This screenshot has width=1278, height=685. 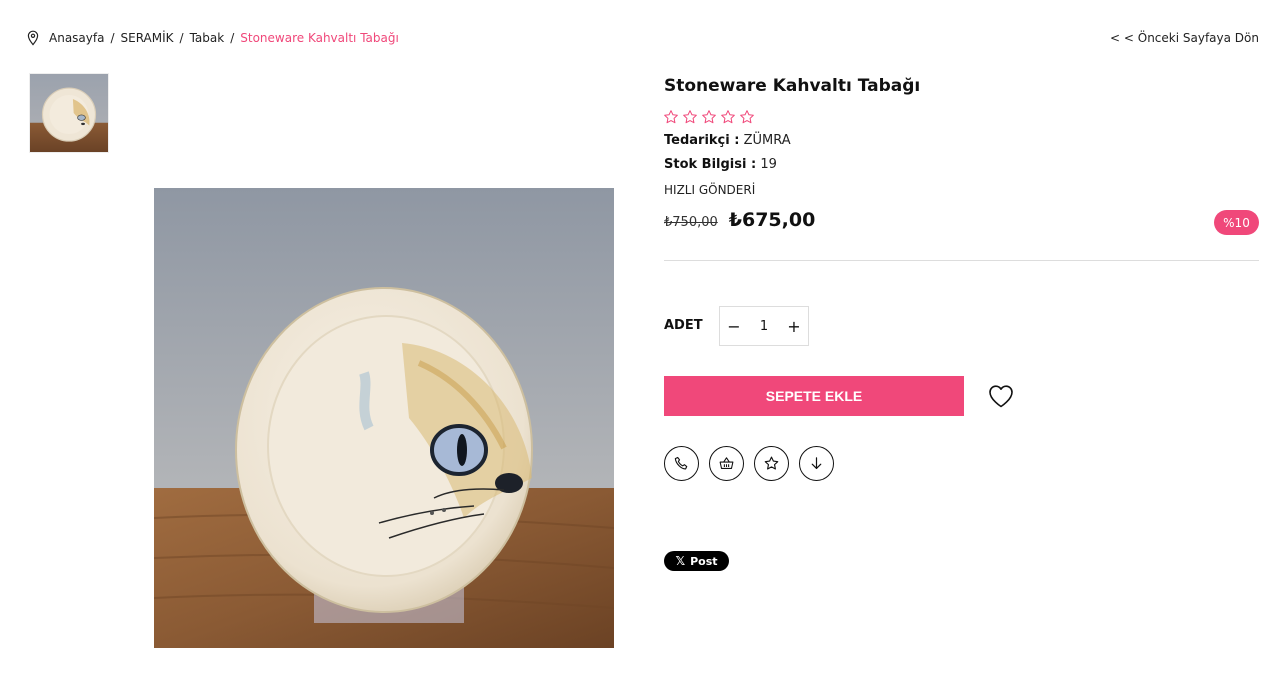 What do you see at coordinates (734, 326) in the screenshot?
I see `quantity-decrease-button: −` at bounding box center [734, 326].